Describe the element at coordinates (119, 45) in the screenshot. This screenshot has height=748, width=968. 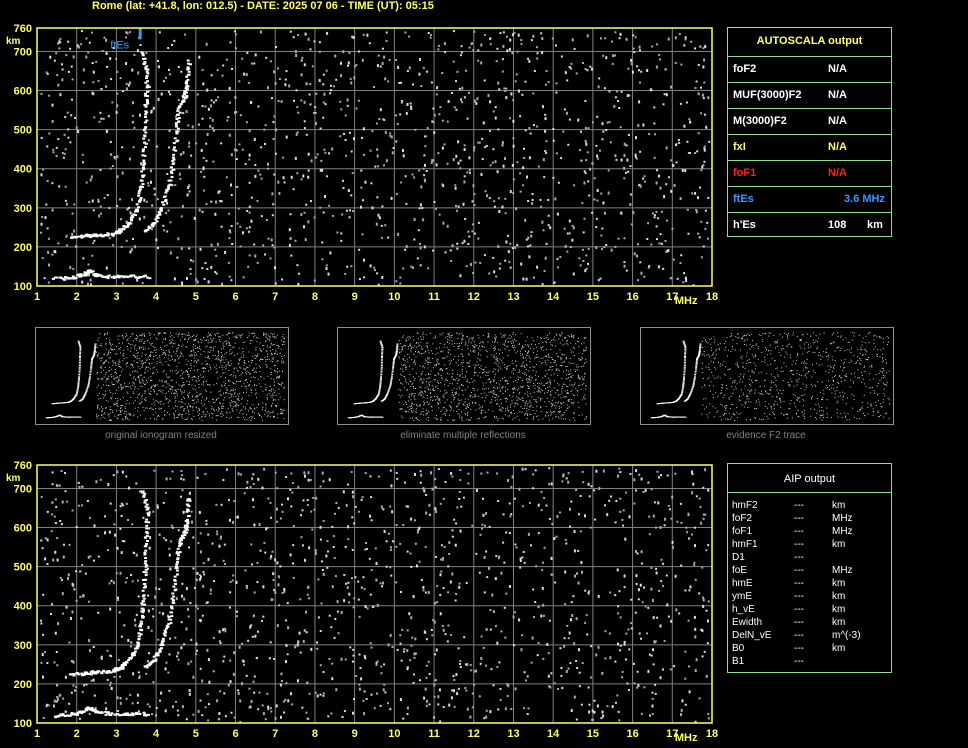
I see `ftes-label: ftEs` at that location.